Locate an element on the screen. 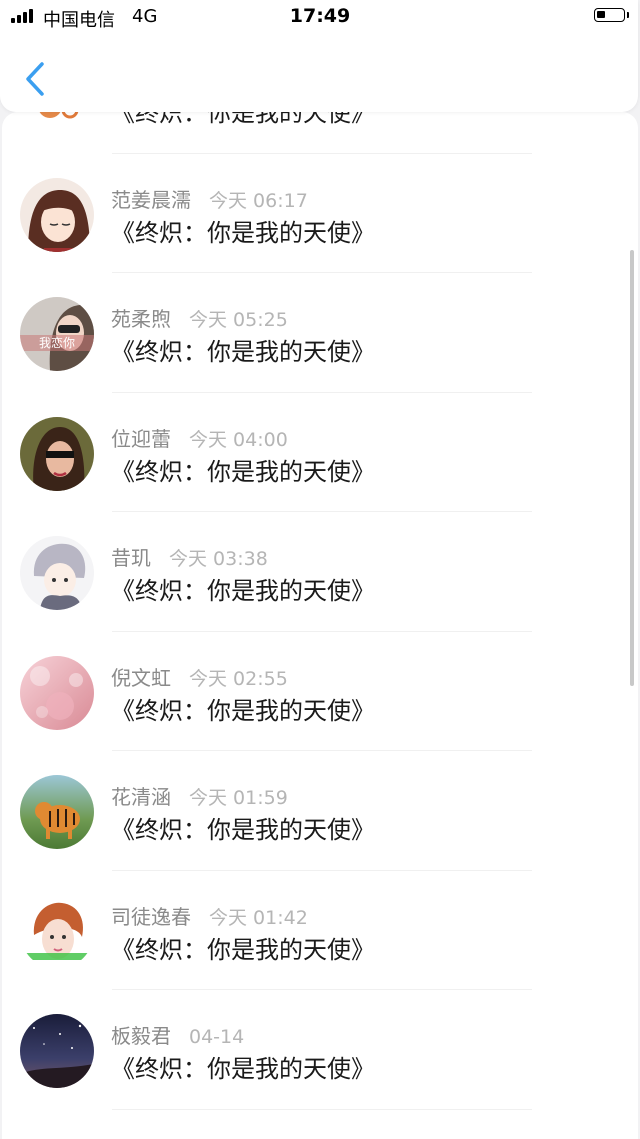 The width and height of the screenshot is (640, 1139). avatar-caption: 我恋你 is located at coordinates (56, 343).